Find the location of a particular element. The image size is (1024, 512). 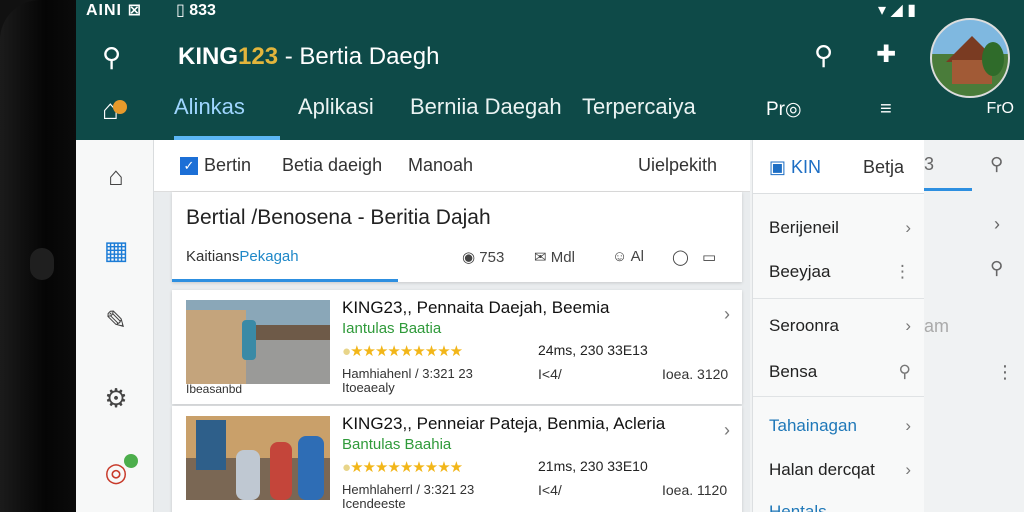

news-title: KING23,, Pennaita Daejah, Beemia is located at coordinates (475, 308).